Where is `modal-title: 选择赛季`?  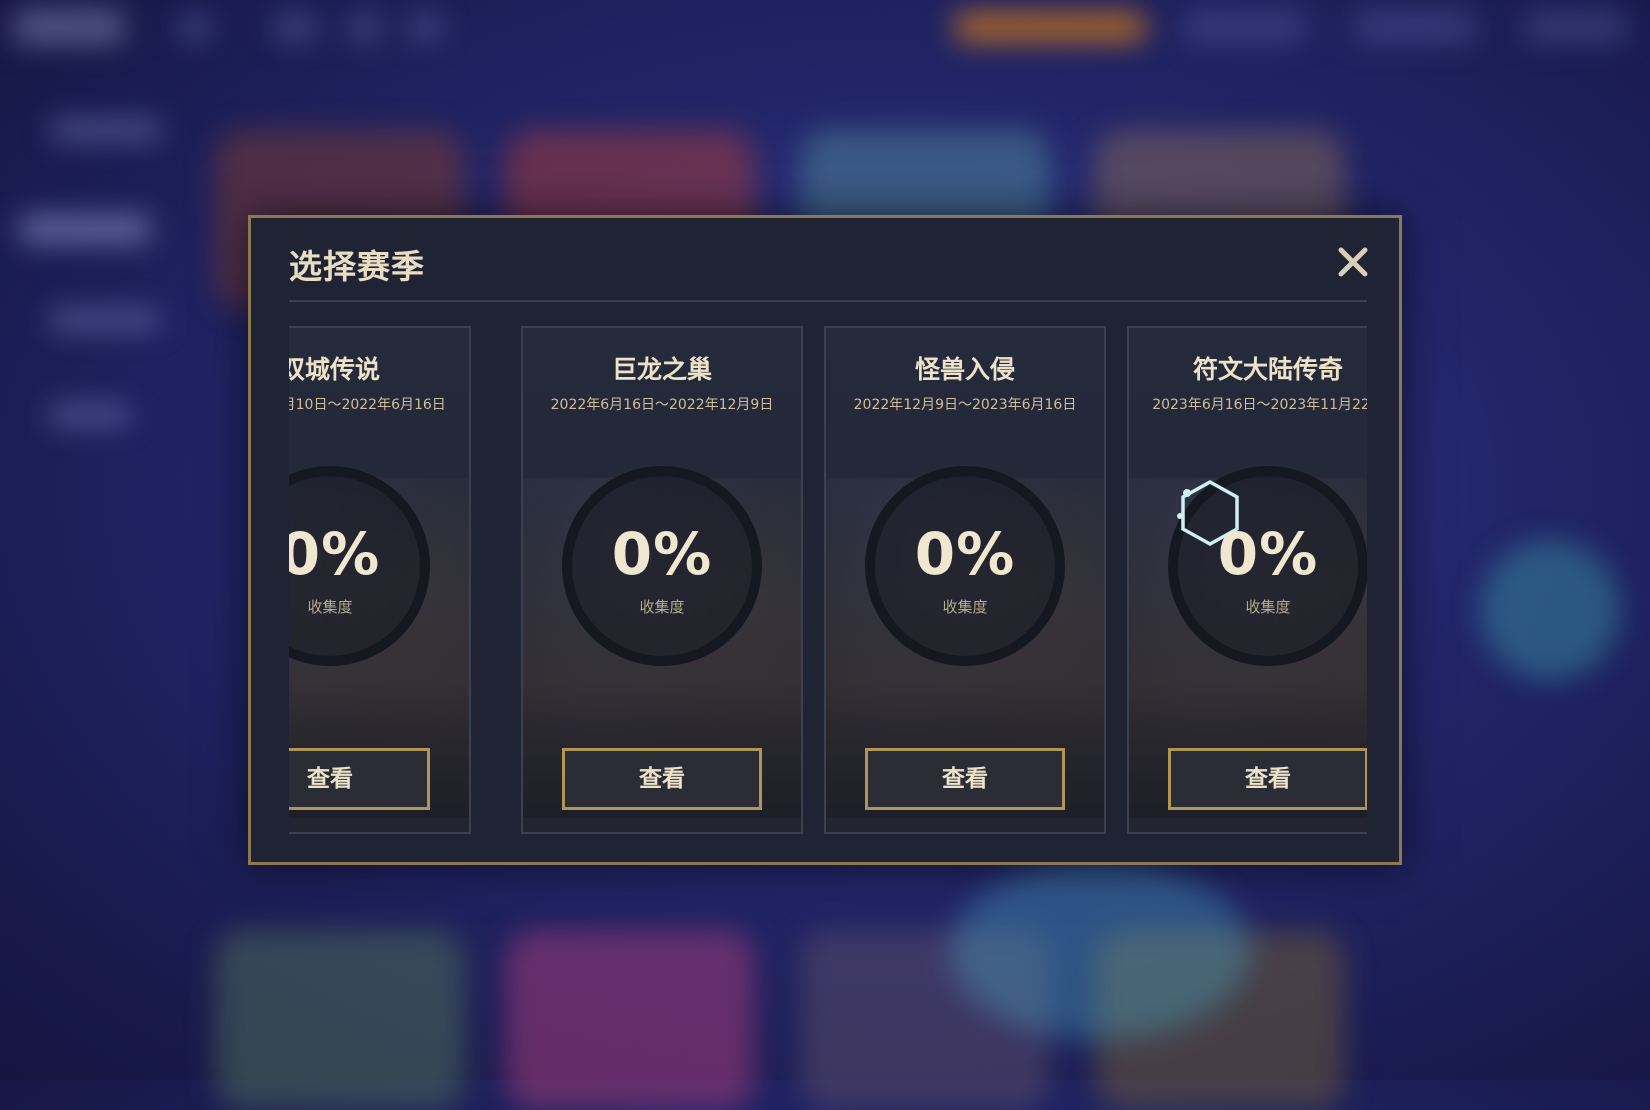 modal-title: 选择赛季 is located at coordinates (357, 266).